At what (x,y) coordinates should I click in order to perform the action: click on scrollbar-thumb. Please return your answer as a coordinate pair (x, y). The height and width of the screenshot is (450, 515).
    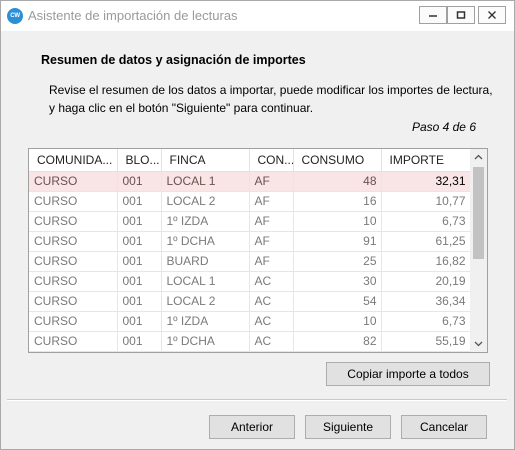
    Looking at the image, I should click on (478, 213).